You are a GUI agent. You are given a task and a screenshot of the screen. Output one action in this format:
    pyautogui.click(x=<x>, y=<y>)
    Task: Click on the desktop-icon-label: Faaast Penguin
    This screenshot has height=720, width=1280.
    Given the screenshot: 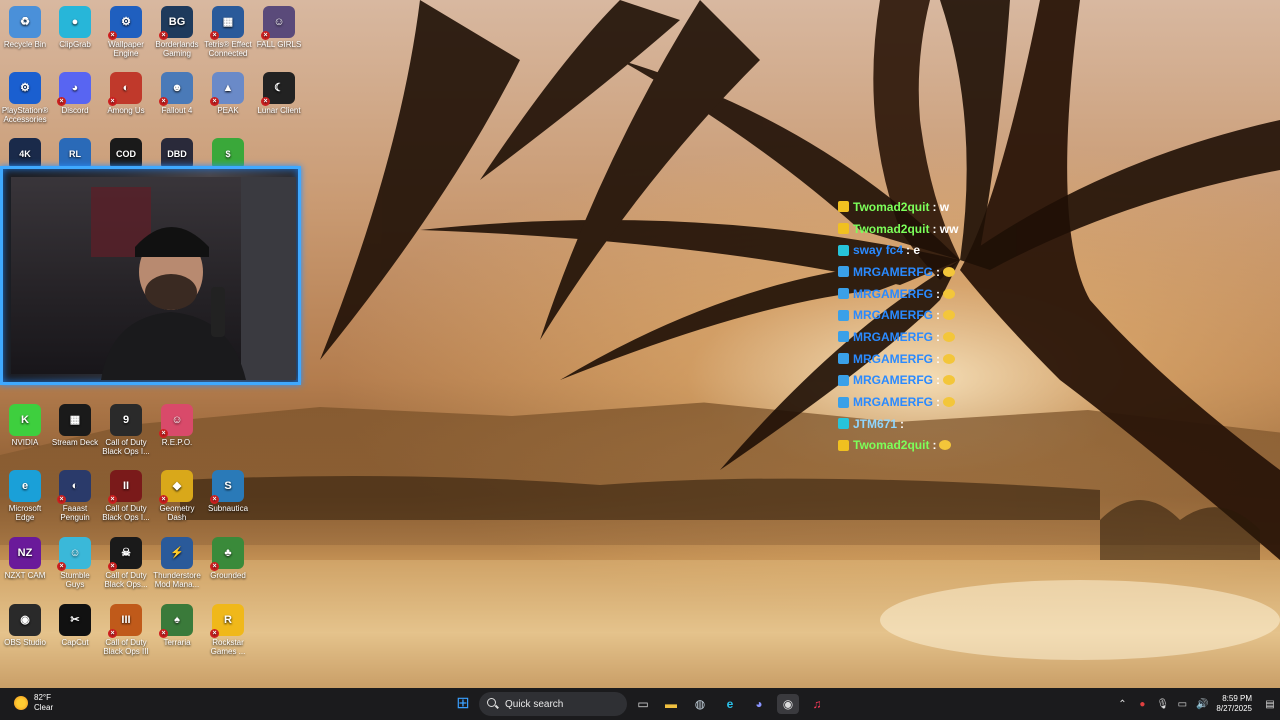 What is the action you would take?
    pyautogui.click(x=75, y=513)
    